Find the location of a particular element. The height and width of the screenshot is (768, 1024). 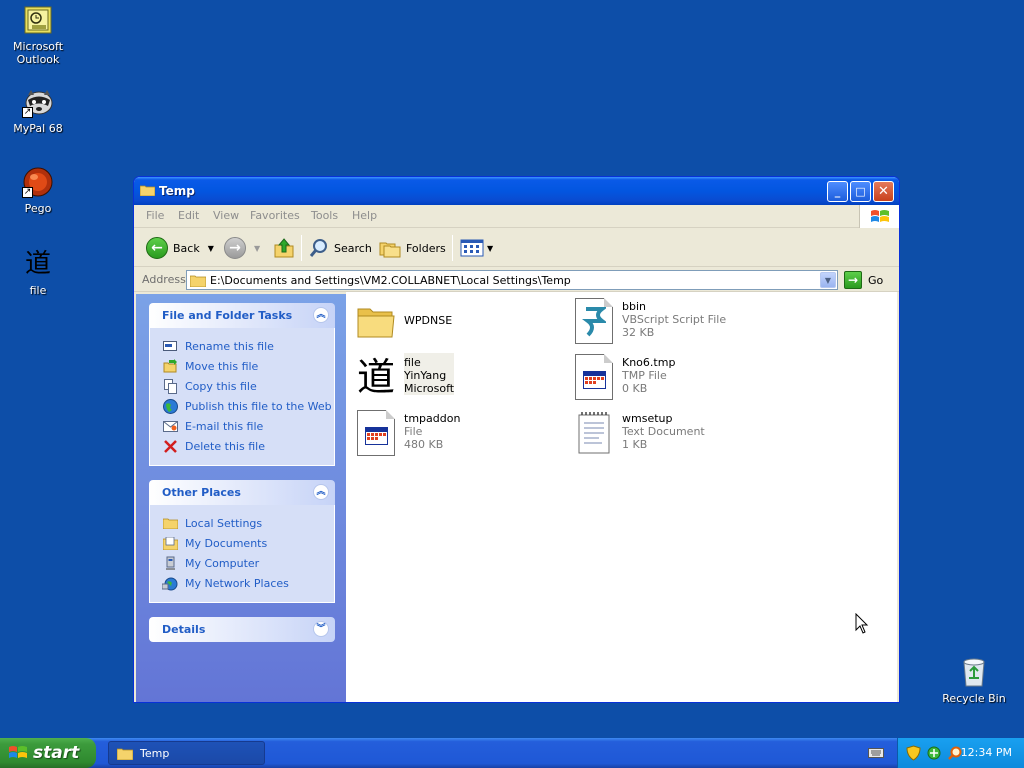

desktop-icon-recycle-bin: Recycle Bin is located at coordinates (974, 680).